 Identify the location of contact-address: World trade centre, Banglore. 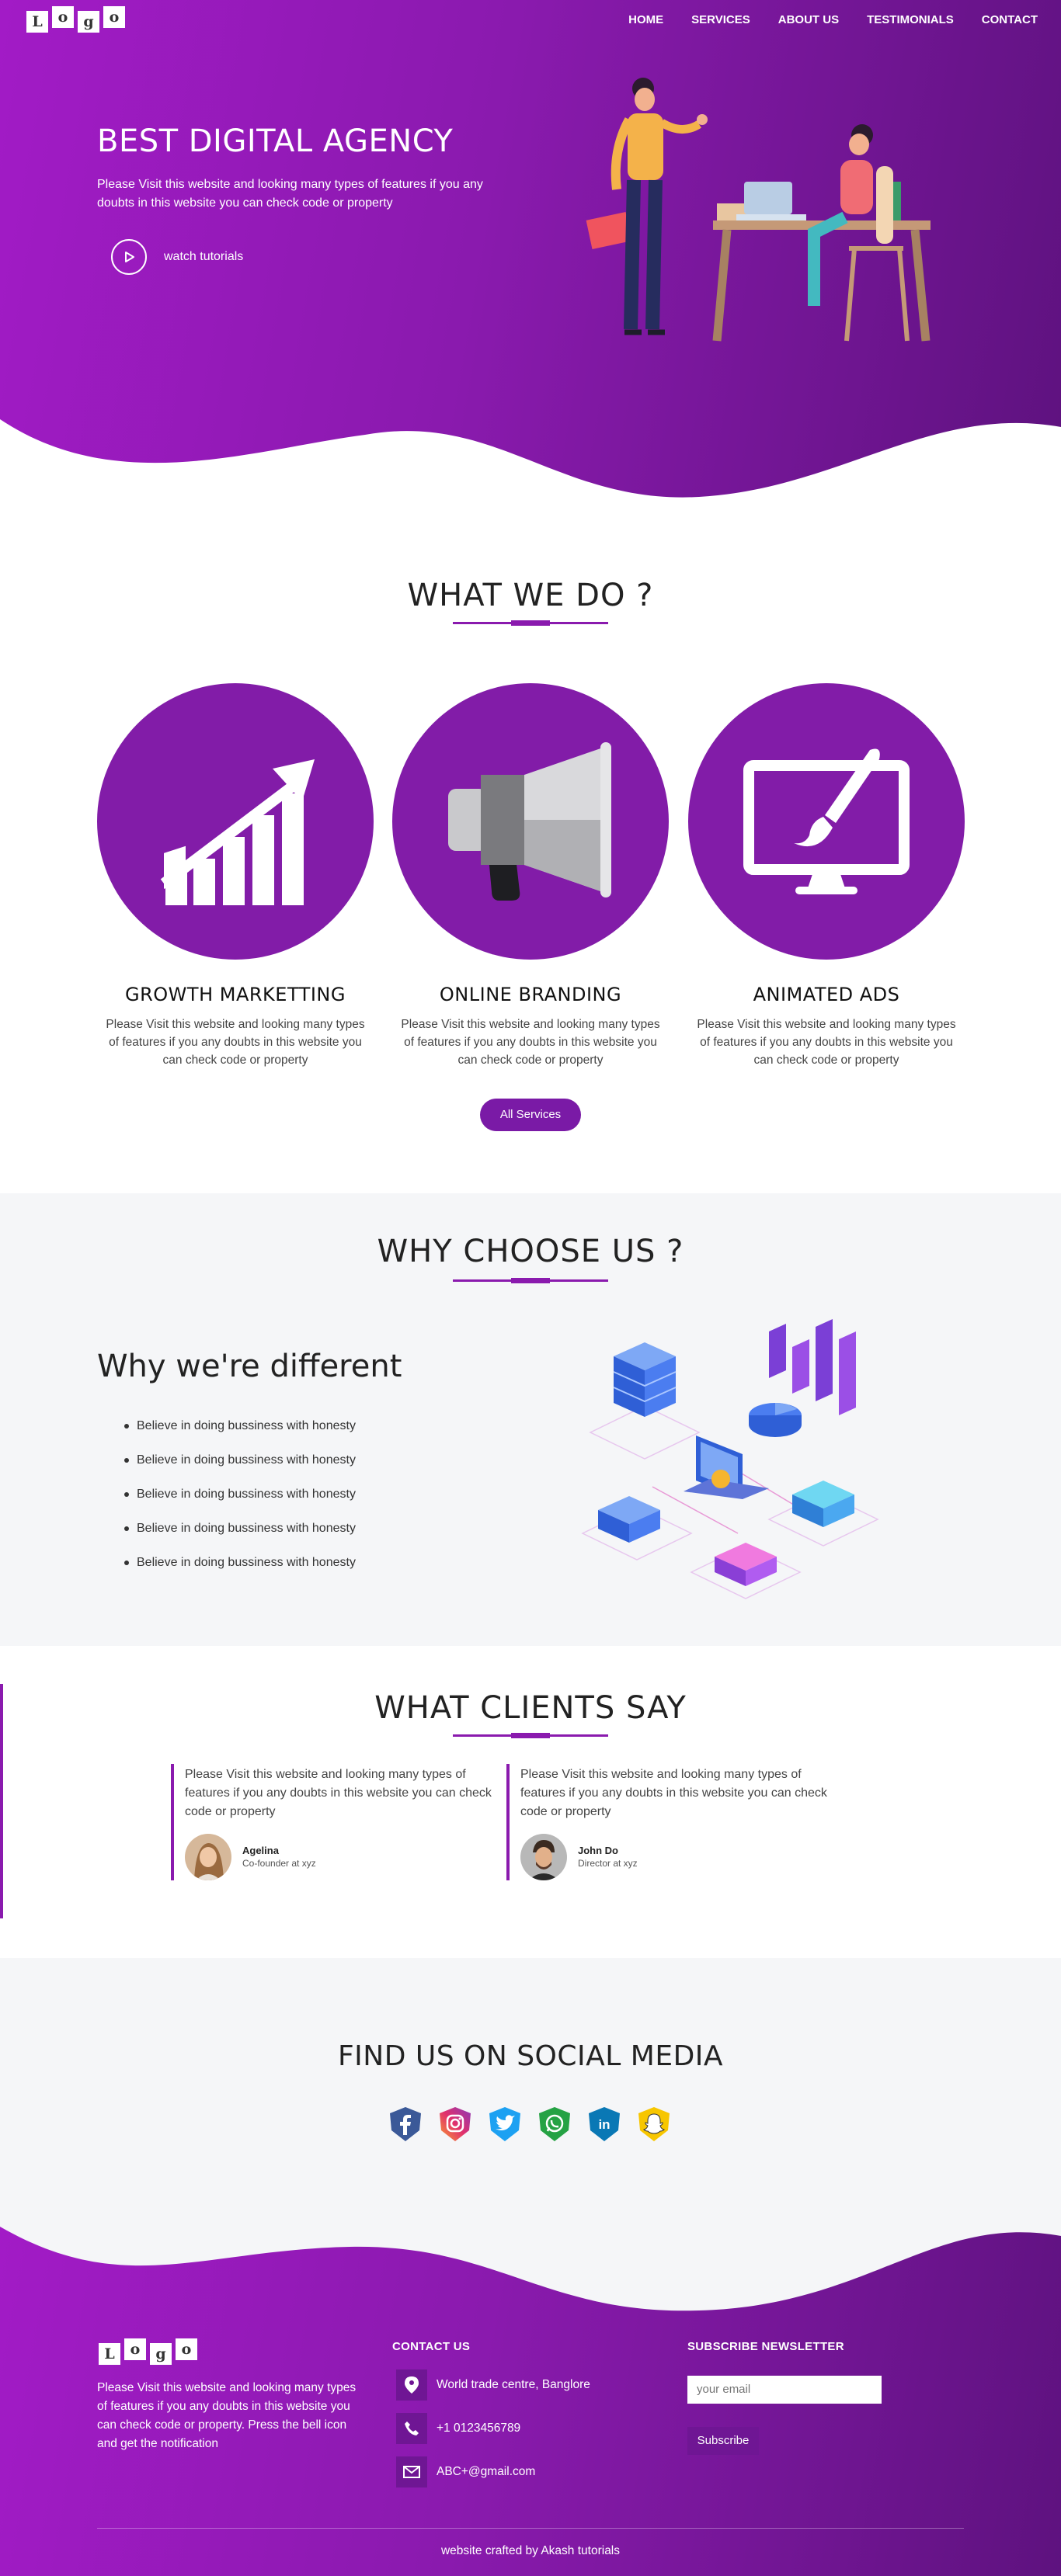
(493, 2385).